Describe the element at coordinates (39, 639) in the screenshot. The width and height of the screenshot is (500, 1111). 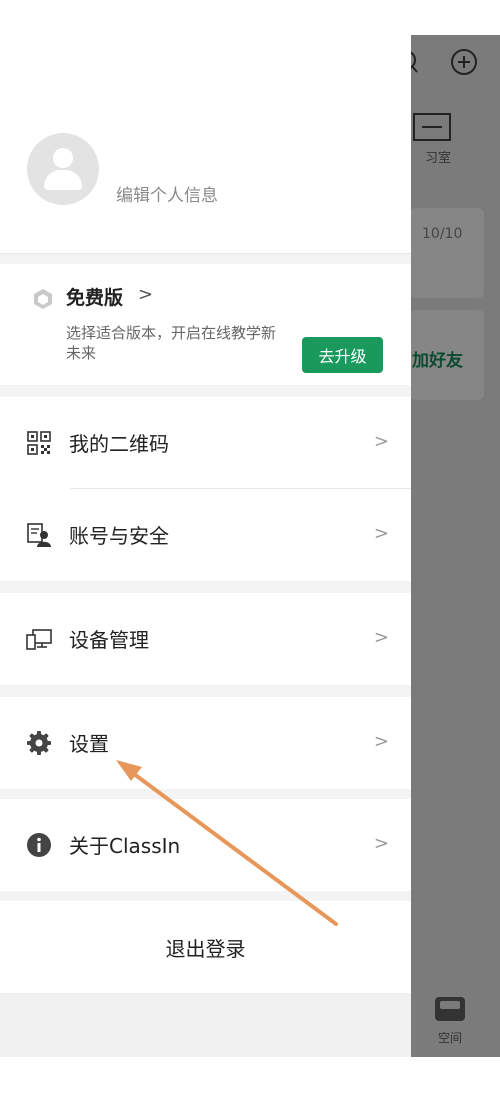
I see `device-icon` at that location.